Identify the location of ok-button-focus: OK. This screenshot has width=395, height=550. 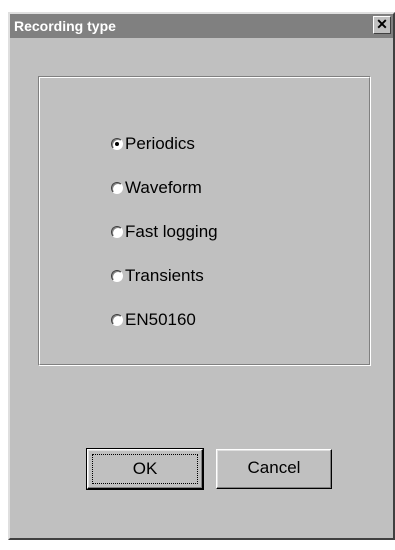
(145, 469).